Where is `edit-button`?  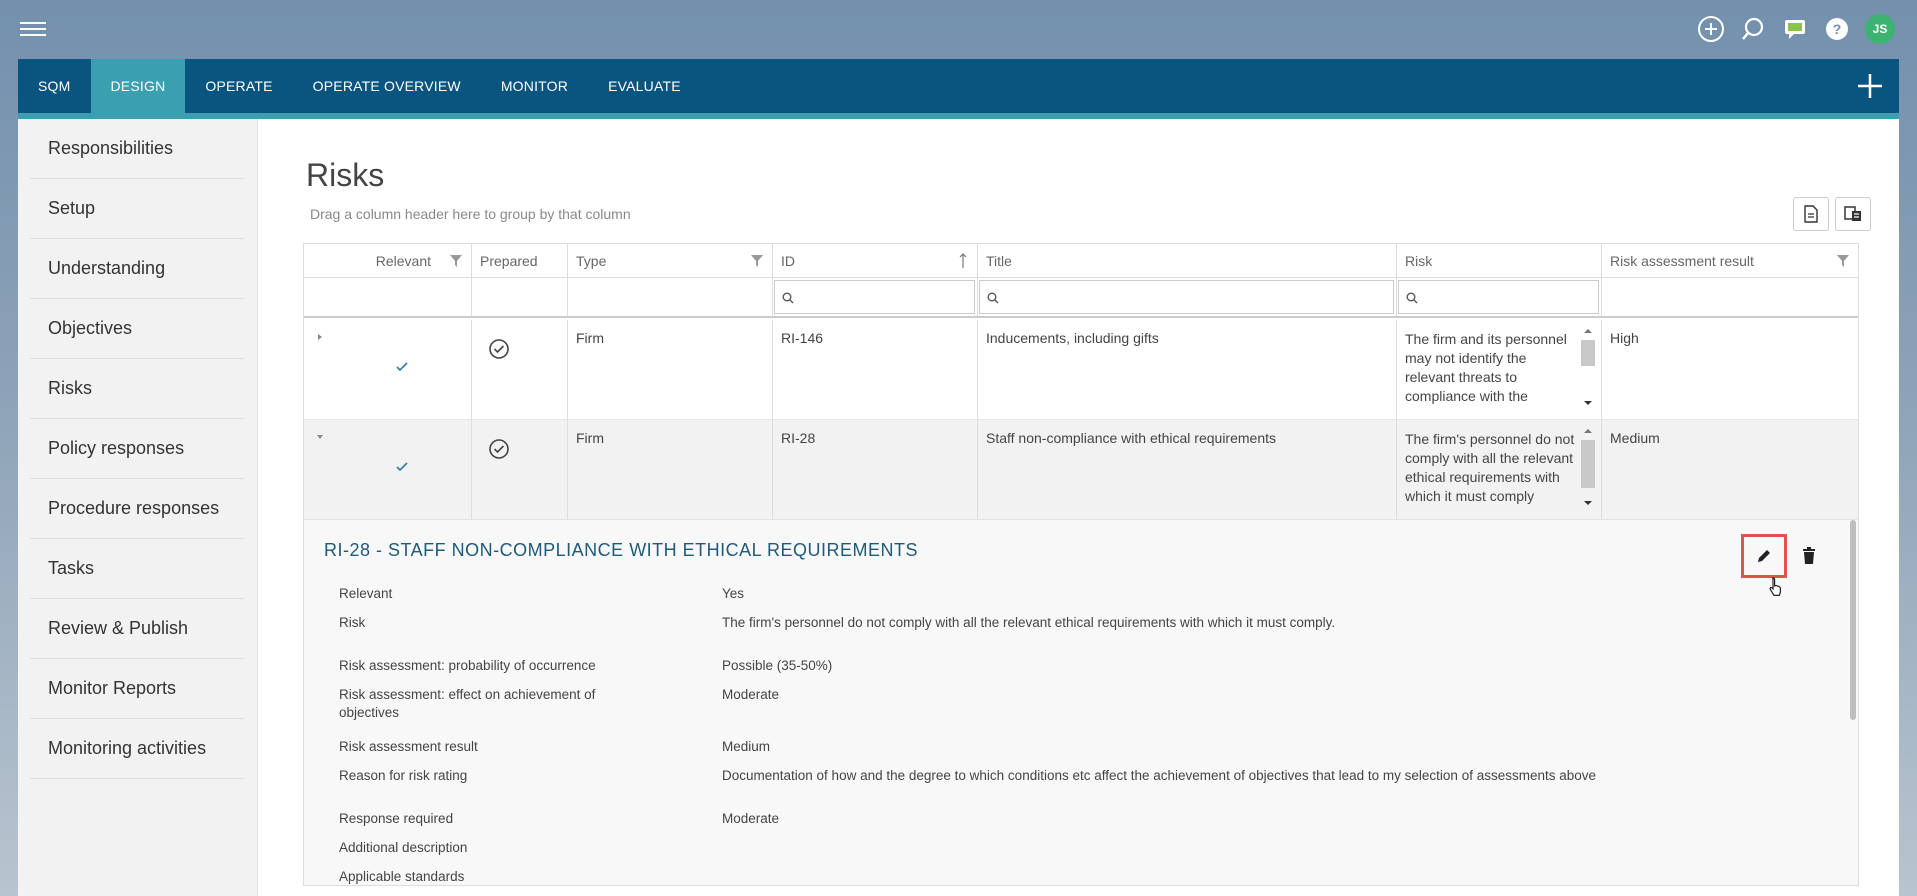 edit-button is located at coordinates (1764, 556).